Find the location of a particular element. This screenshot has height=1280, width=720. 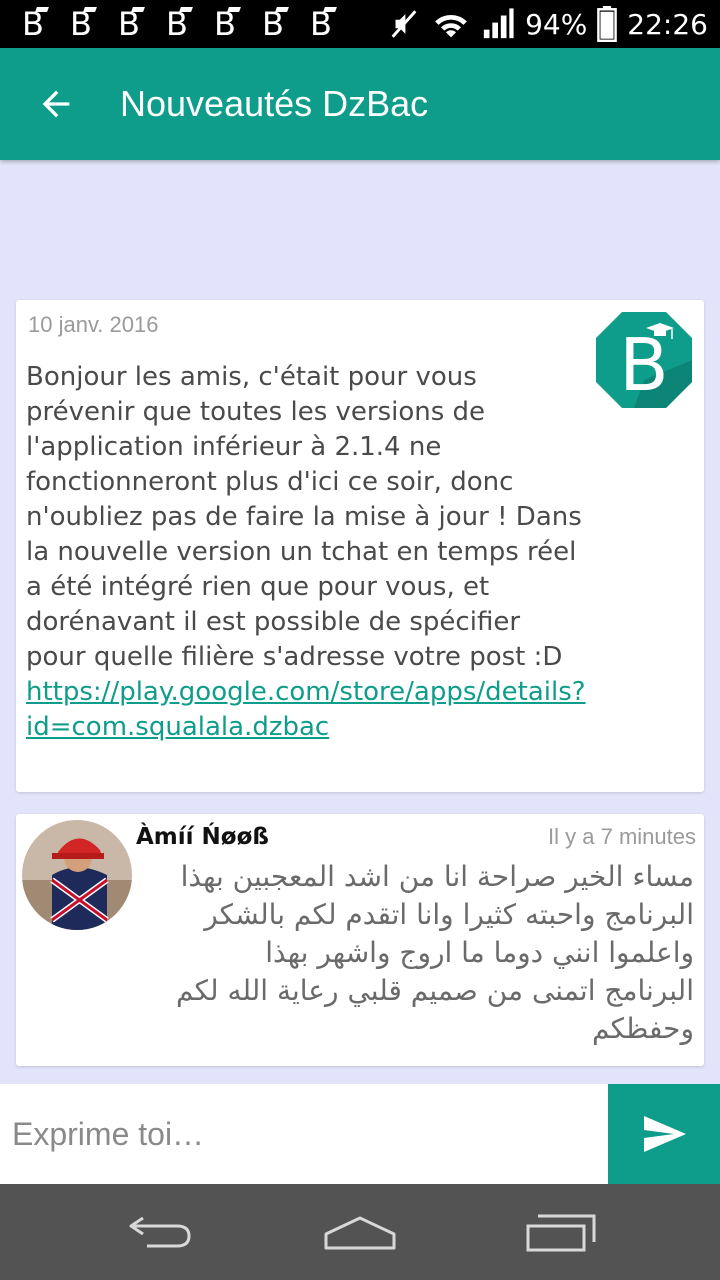

page-title: Nouveautés DzBac is located at coordinates (274, 103).